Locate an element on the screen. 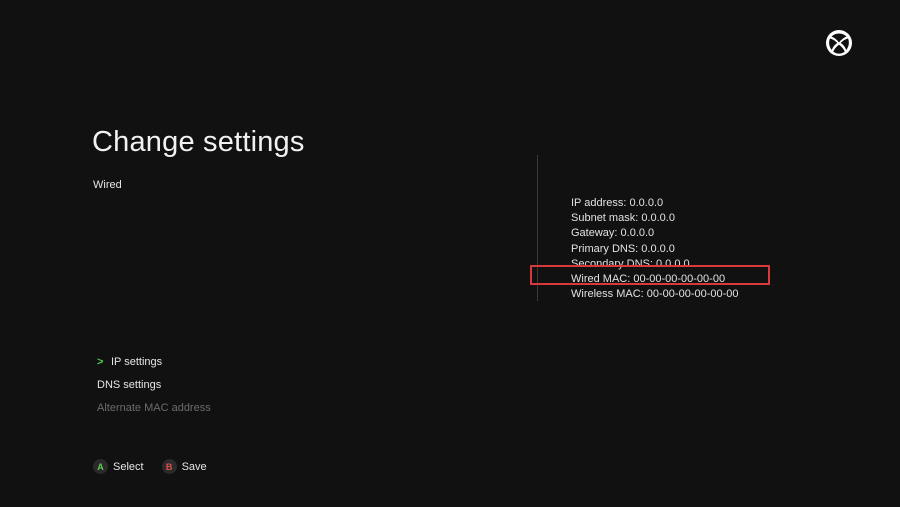 This screenshot has height=507, width=900. menu-item-label: Alternate MAC address is located at coordinates (154, 407).